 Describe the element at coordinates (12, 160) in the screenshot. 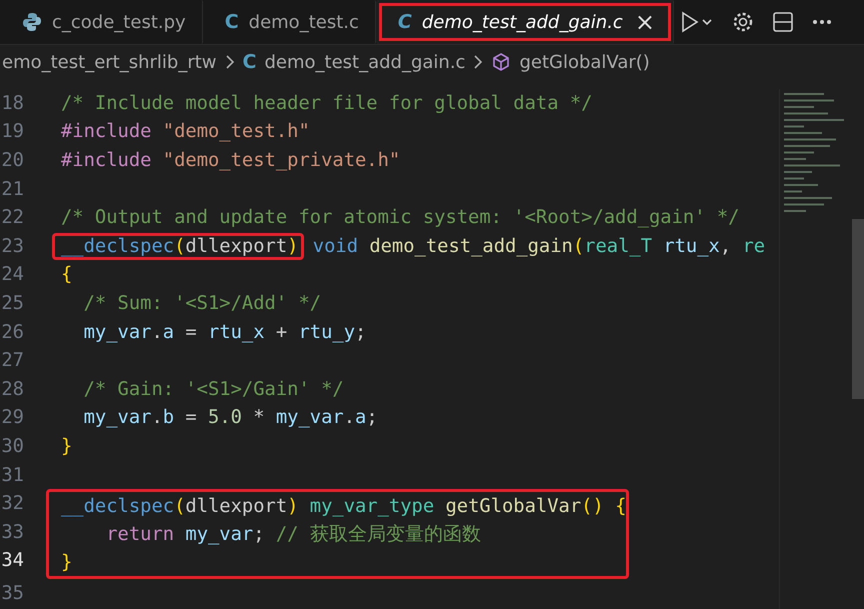

I see `line-number: 20` at that location.